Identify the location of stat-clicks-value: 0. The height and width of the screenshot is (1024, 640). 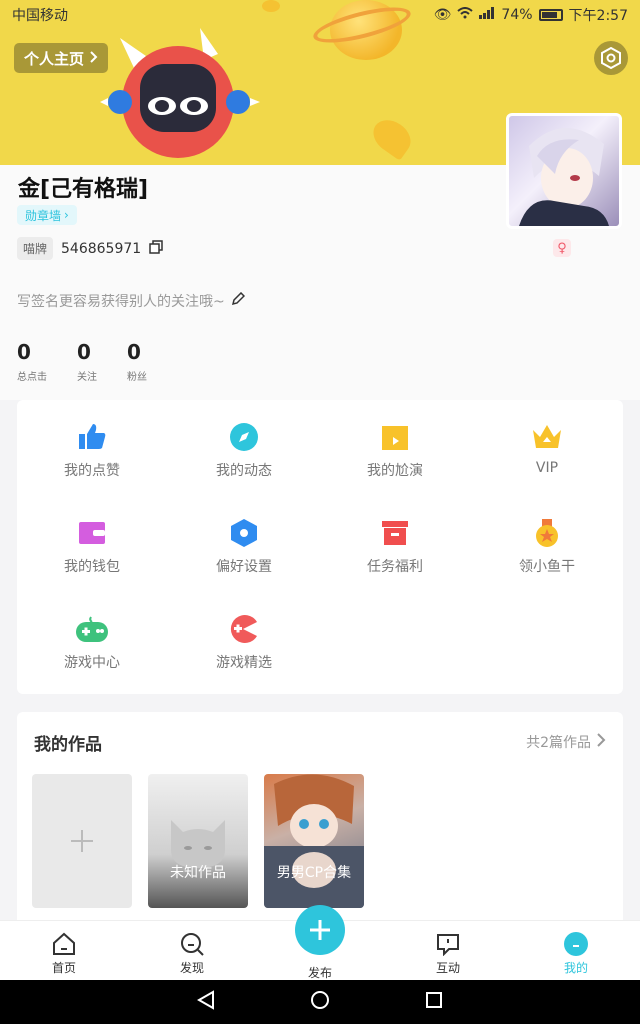
(24, 352).